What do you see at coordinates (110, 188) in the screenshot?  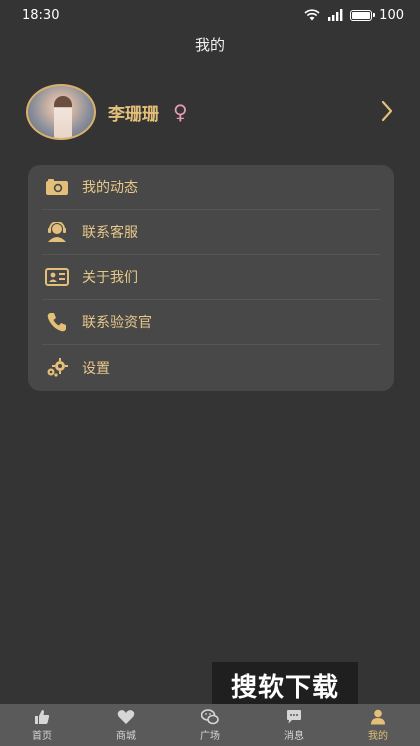 I see `menu-item-label: 我的动态` at bounding box center [110, 188].